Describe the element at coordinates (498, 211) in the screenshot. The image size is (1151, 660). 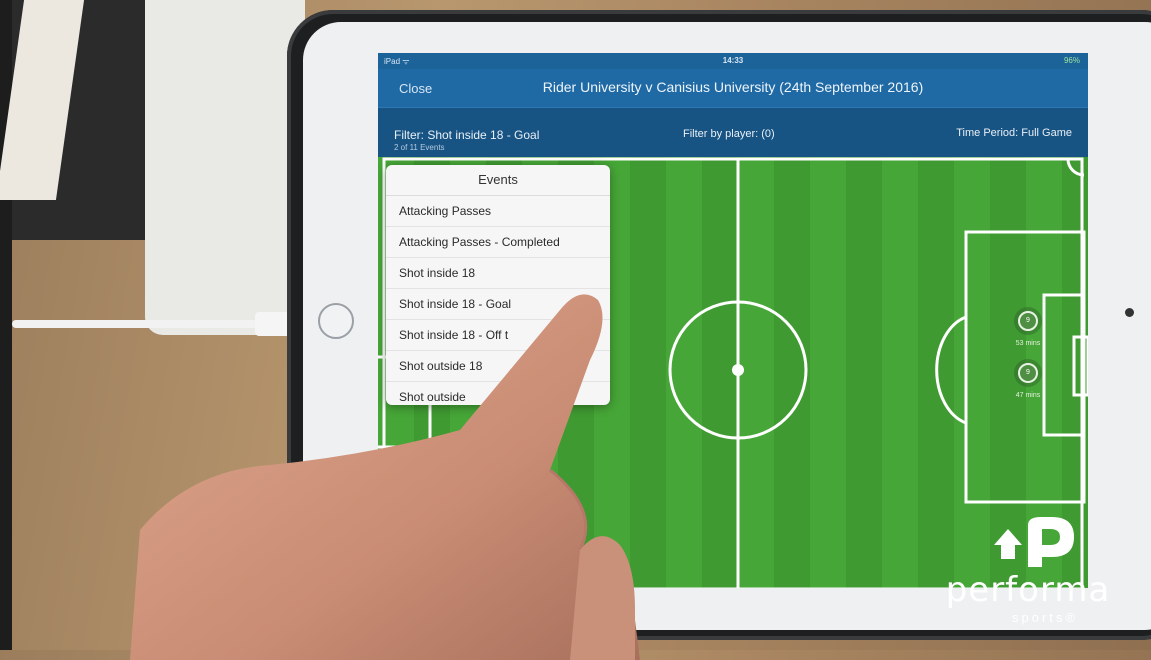
I see `event-option: Attacking Passes` at that location.